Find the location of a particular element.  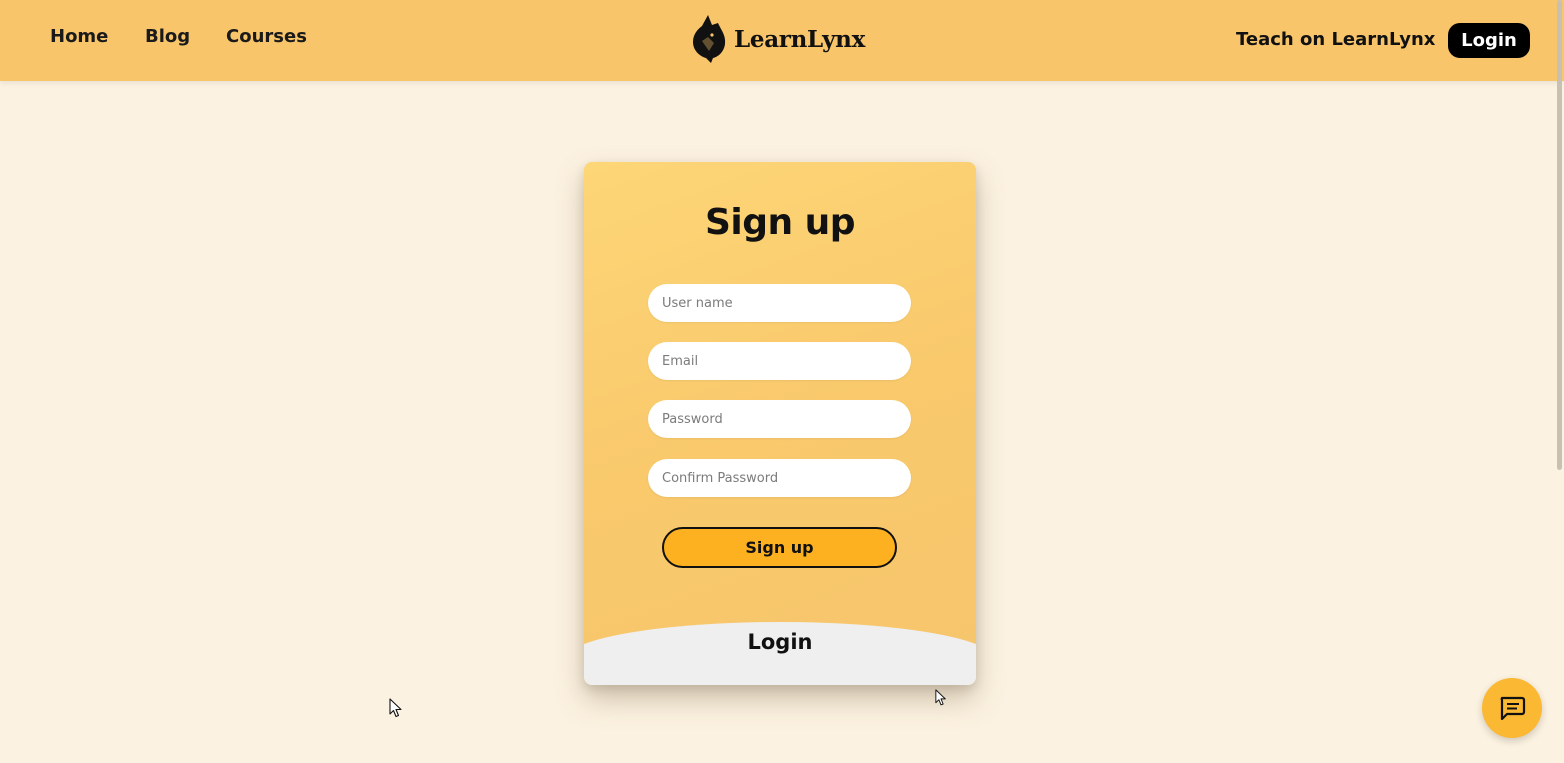

lynx-head-icon is located at coordinates (709, 39).